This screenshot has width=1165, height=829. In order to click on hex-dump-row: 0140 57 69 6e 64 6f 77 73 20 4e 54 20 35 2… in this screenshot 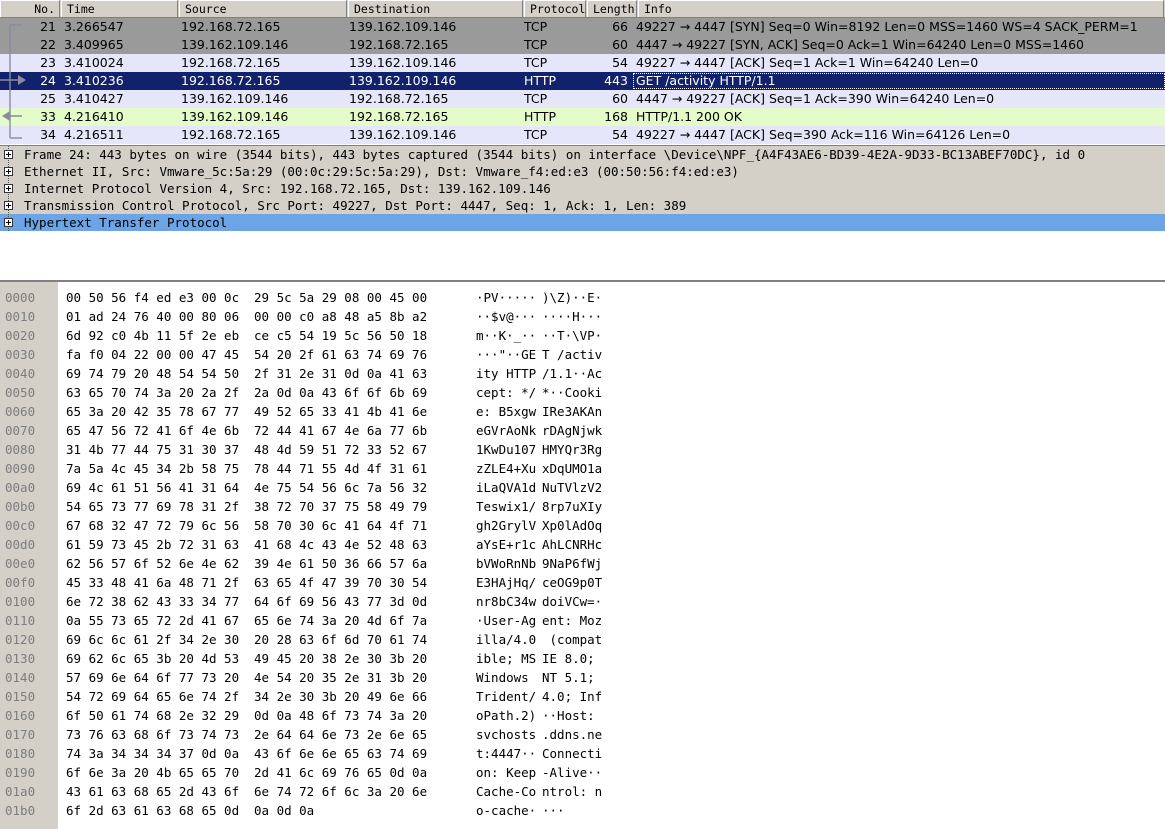, I will do `click(582, 677)`.